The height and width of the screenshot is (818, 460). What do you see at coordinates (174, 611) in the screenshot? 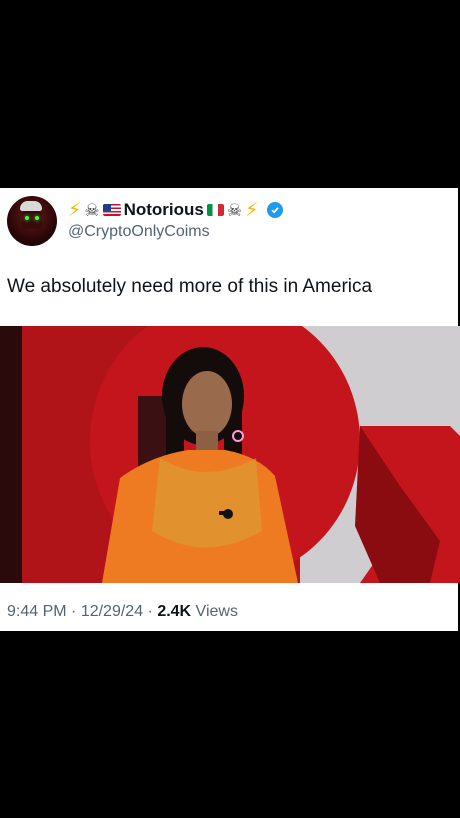
I see `views-count: 2.4K` at bounding box center [174, 611].